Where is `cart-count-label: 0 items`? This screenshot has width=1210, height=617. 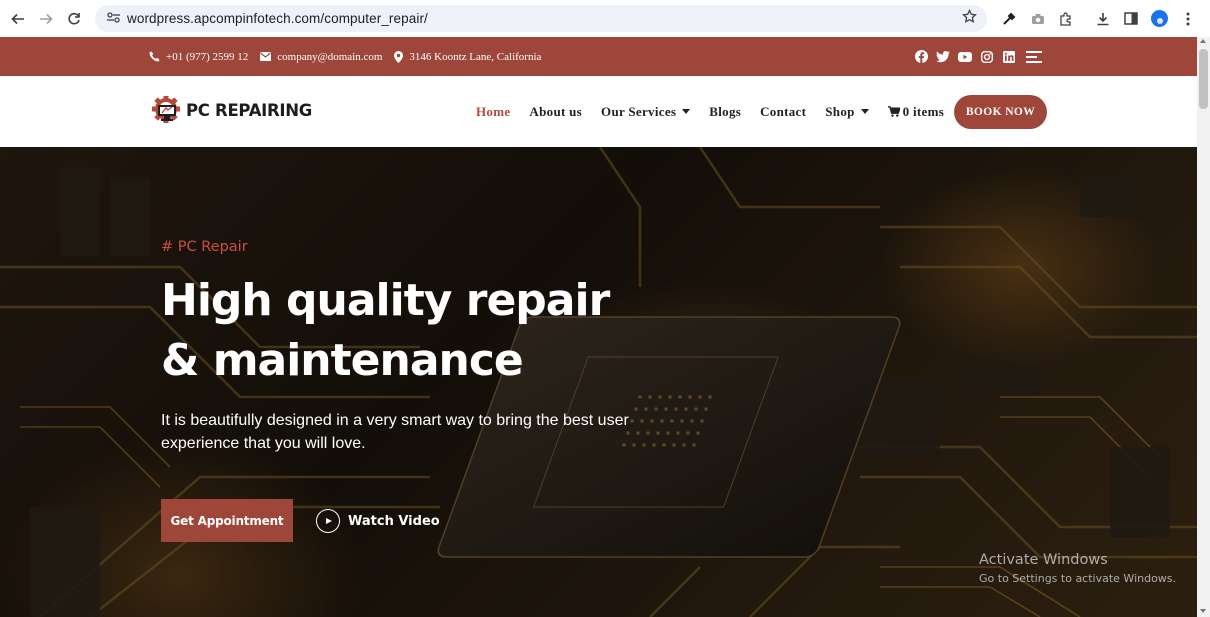 cart-count-label: 0 items is located at coordinates (923, 111).